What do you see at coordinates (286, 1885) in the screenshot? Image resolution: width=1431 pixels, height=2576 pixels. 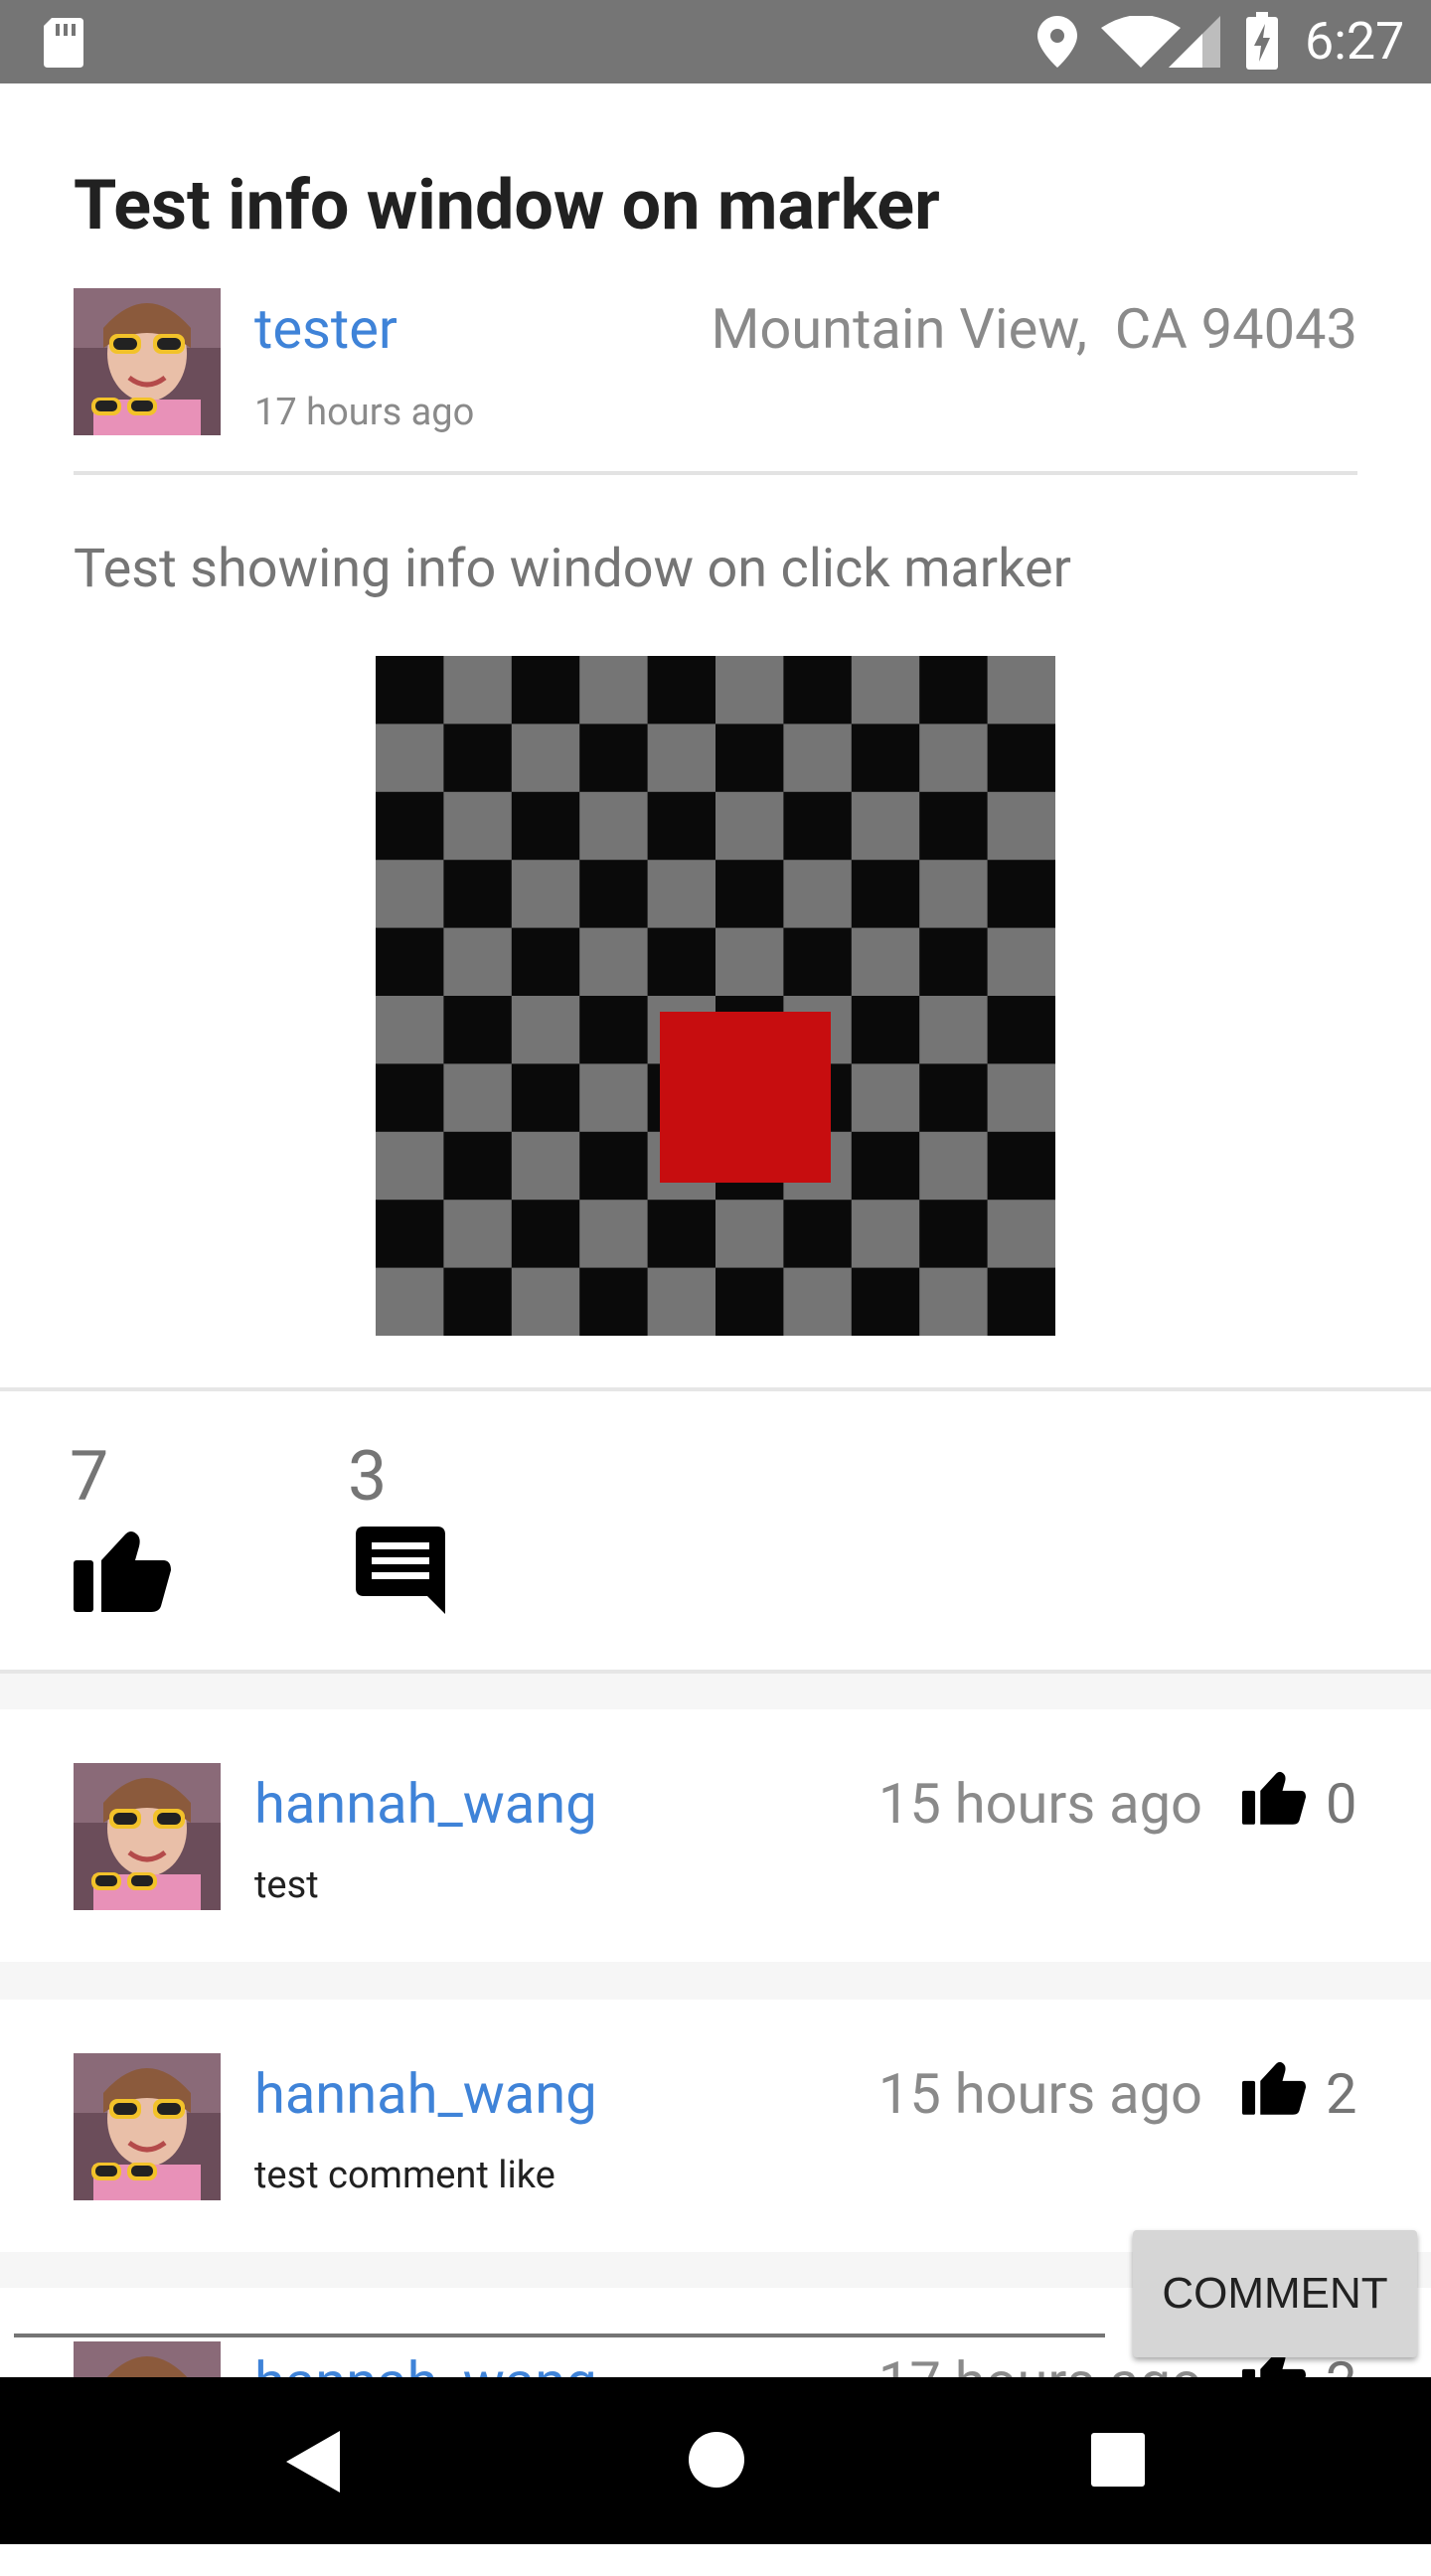 I see `comment-text: test` at bounding box center [286, 1885].